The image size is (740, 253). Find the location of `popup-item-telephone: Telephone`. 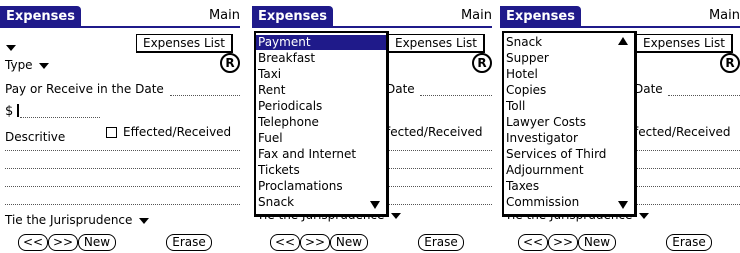

popup-item-telephone: Telephone is located at coordinates (321, 122).